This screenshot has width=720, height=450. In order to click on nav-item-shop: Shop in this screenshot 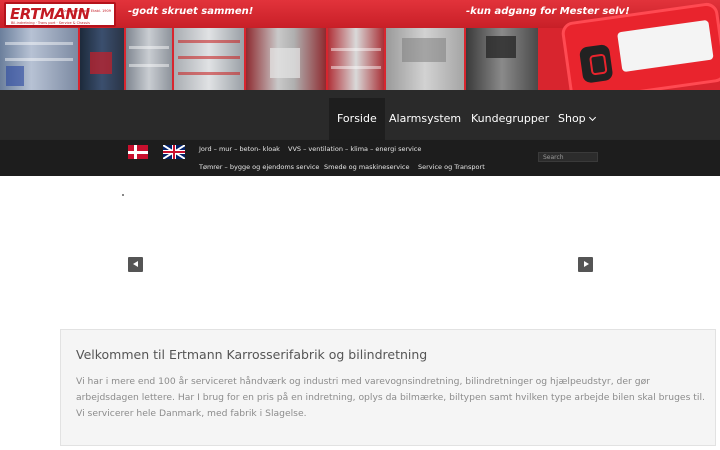, I will do `click(576, 119)`.